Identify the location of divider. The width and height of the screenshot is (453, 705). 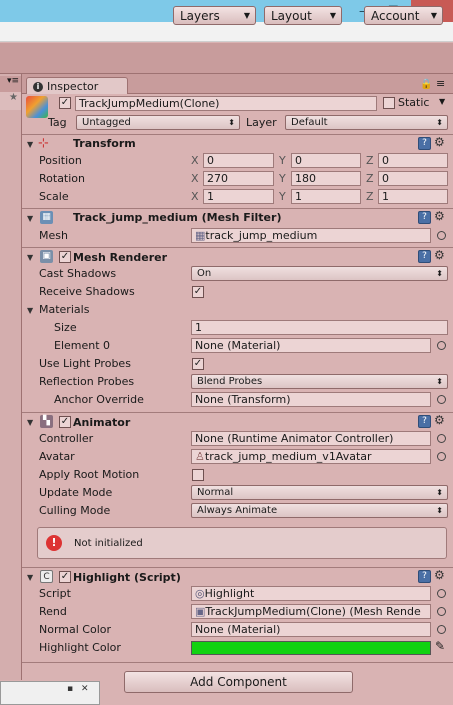
(237, 567).